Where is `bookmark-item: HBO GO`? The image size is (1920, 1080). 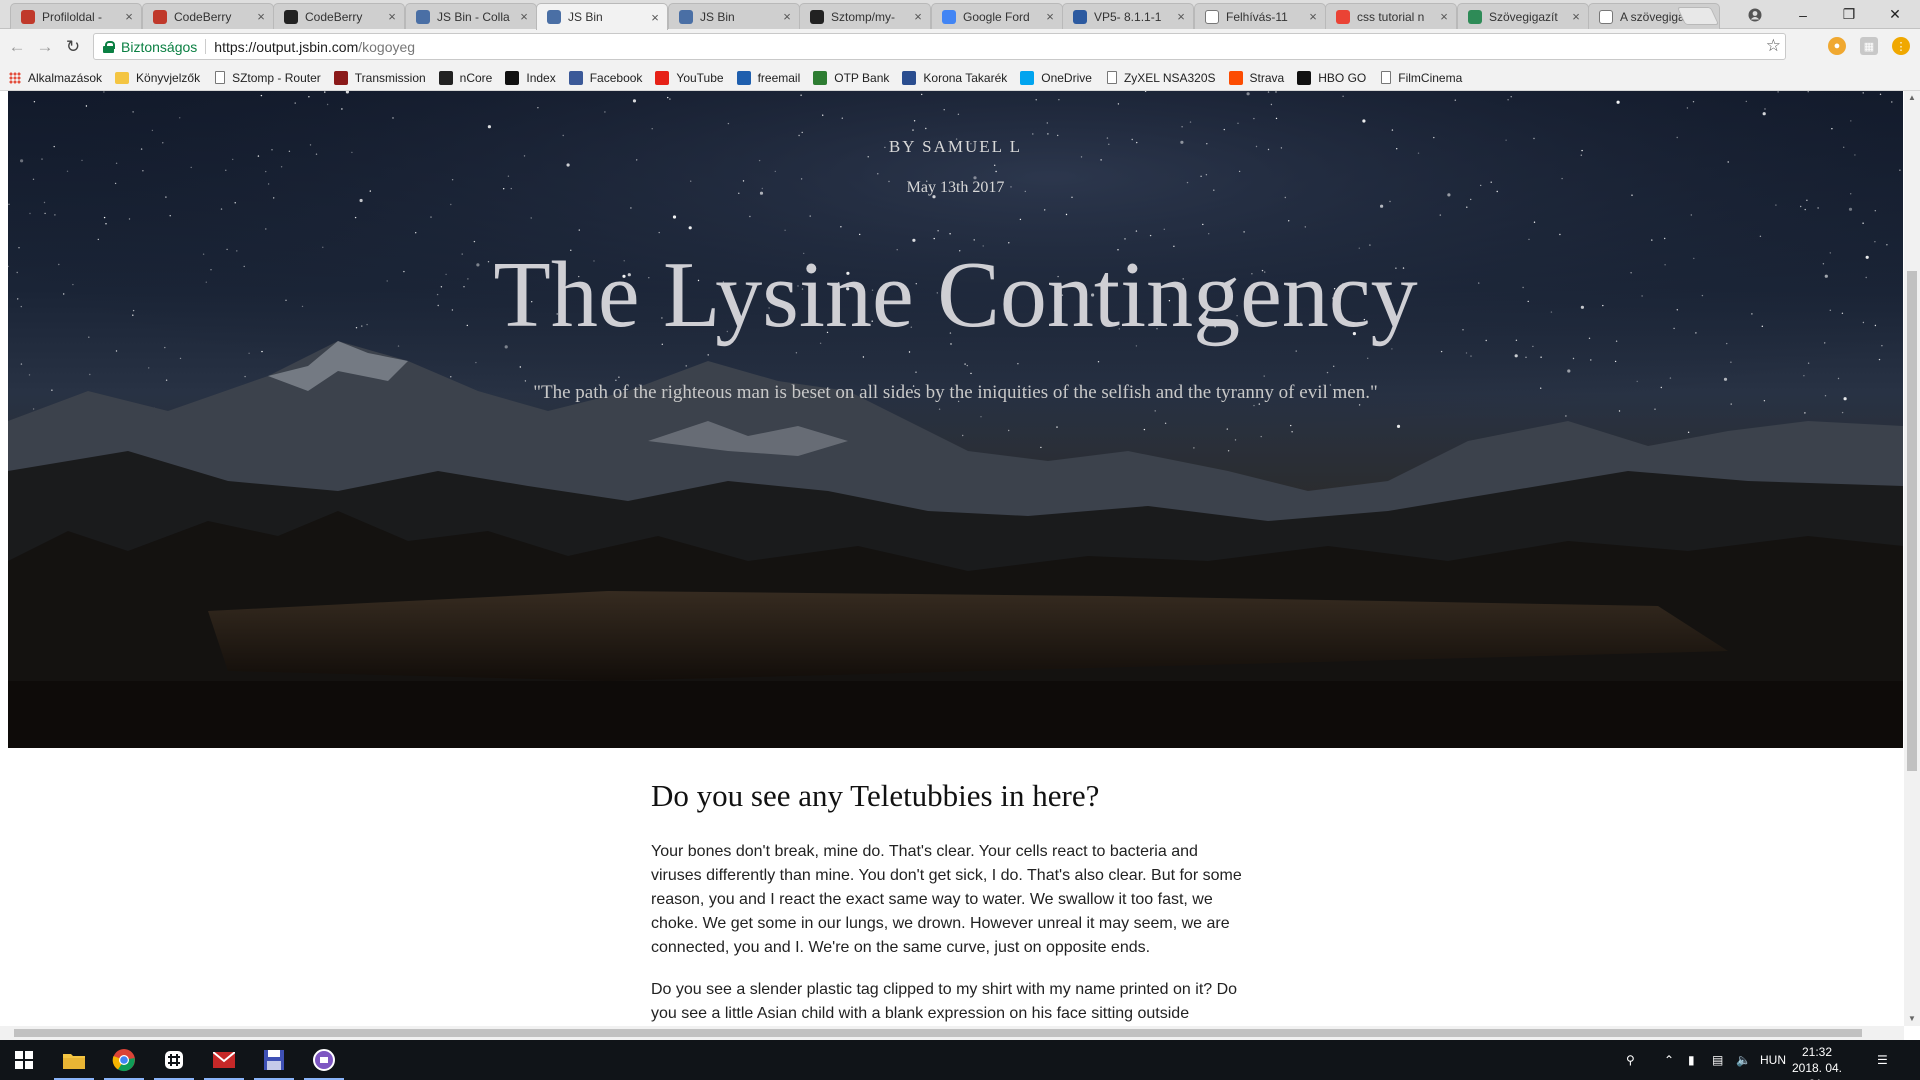
bookmark-item: HBO GO is located at coordinates (1332, 77).